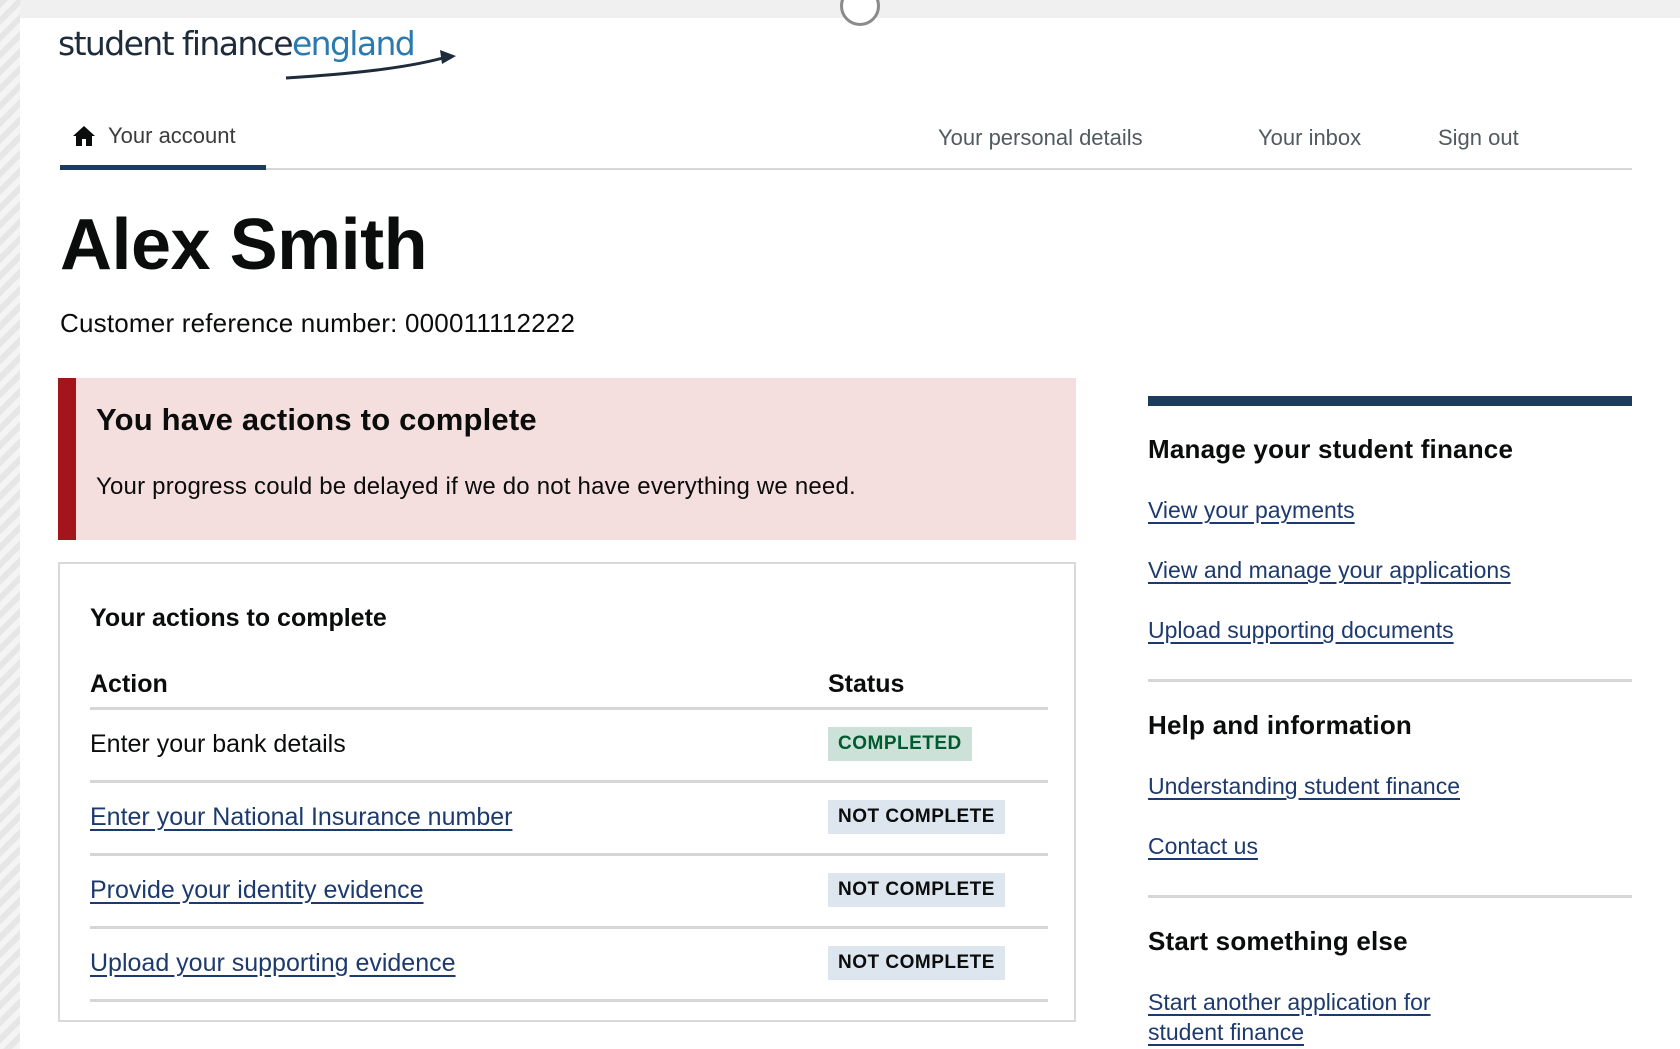  I want to click on nav-sign-out: Sign out, so click(1478, 138).